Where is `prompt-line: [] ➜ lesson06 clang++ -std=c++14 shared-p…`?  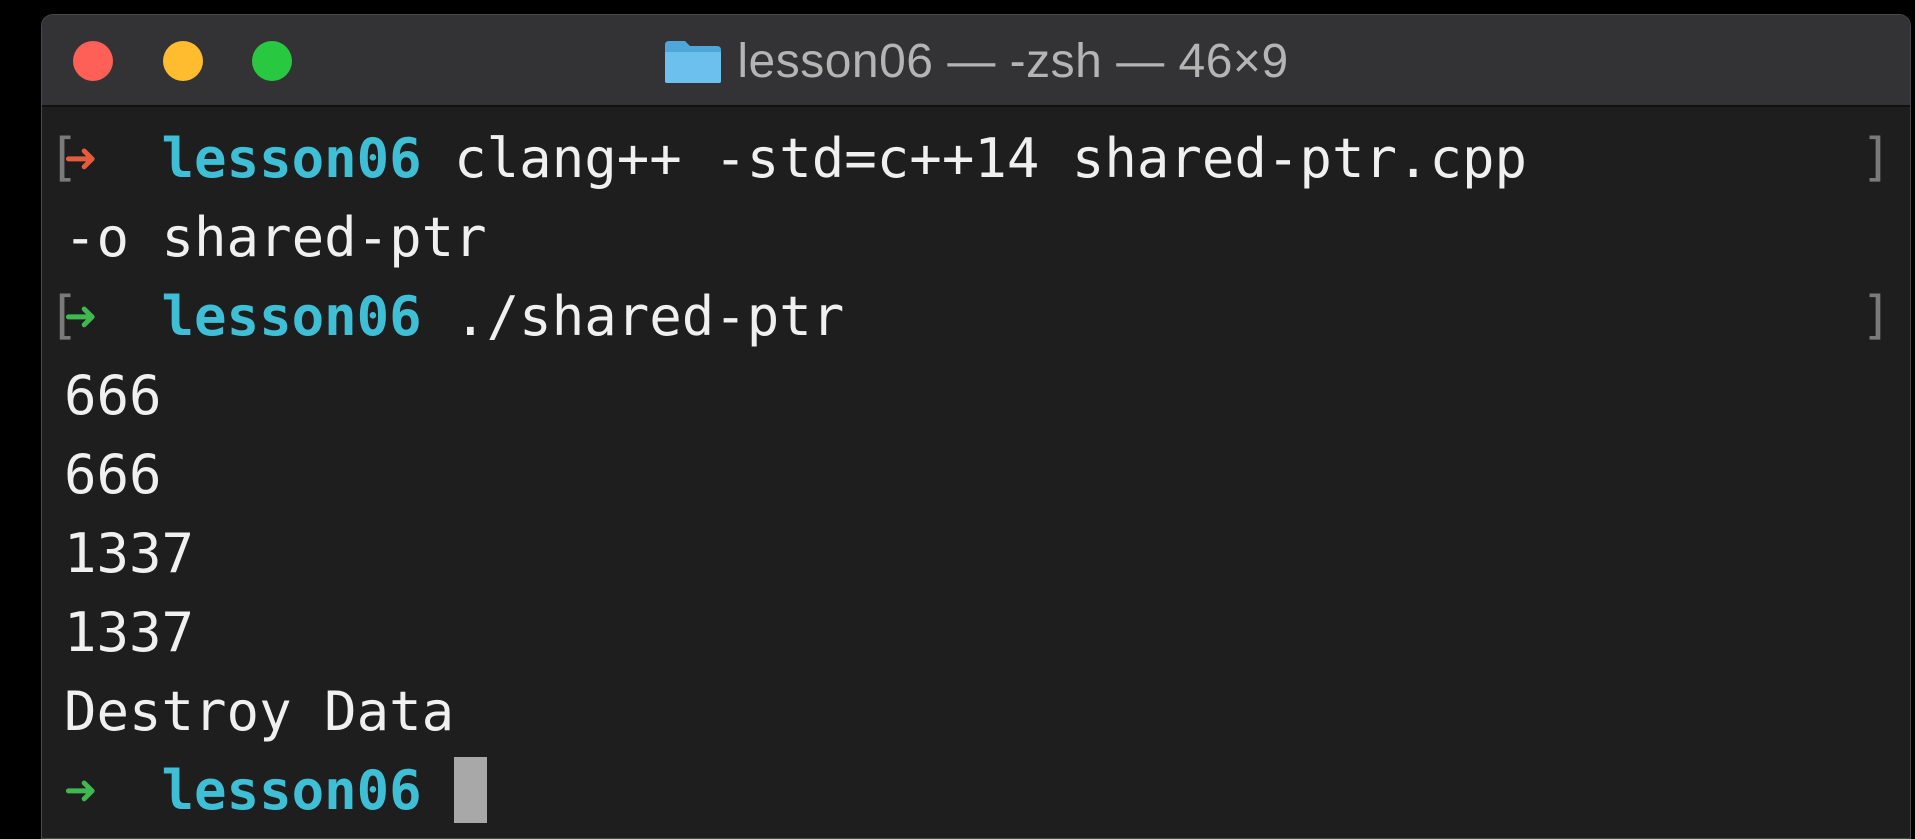
prompt-line: [] ➜ lesson06 clang++ -std=c++14 shared-p… is located at coordinates (979, 158).